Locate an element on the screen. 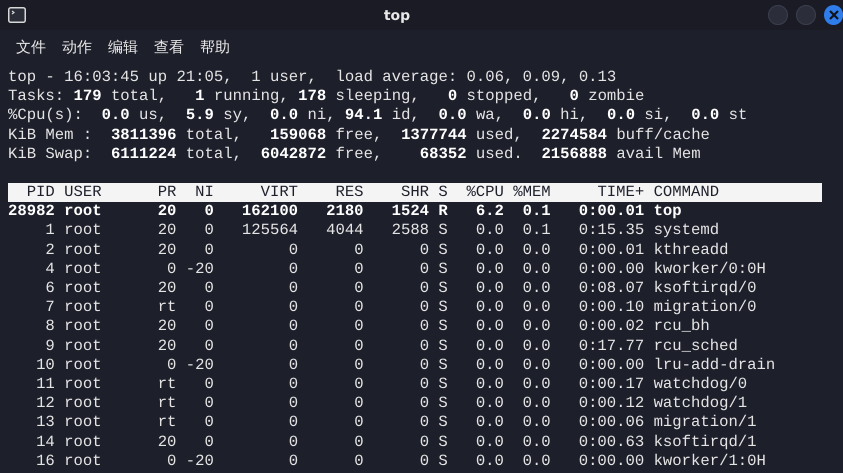  menu-item: 编辑 is located at coordinates (123, 47).